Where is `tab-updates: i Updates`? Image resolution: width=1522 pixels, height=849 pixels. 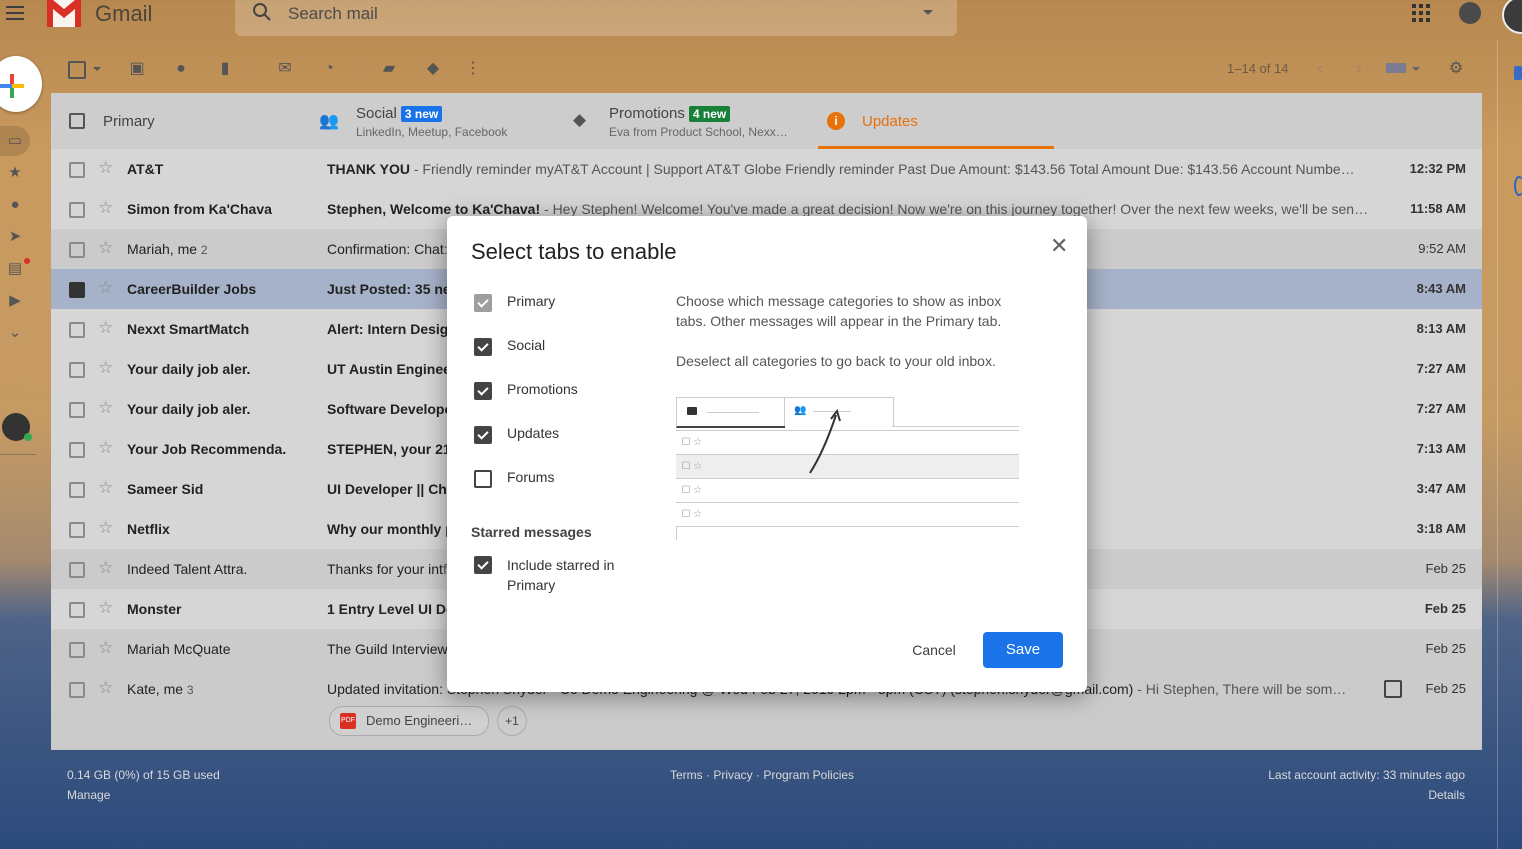
tab-updates: i Updates is located at coordinates (936, 121).